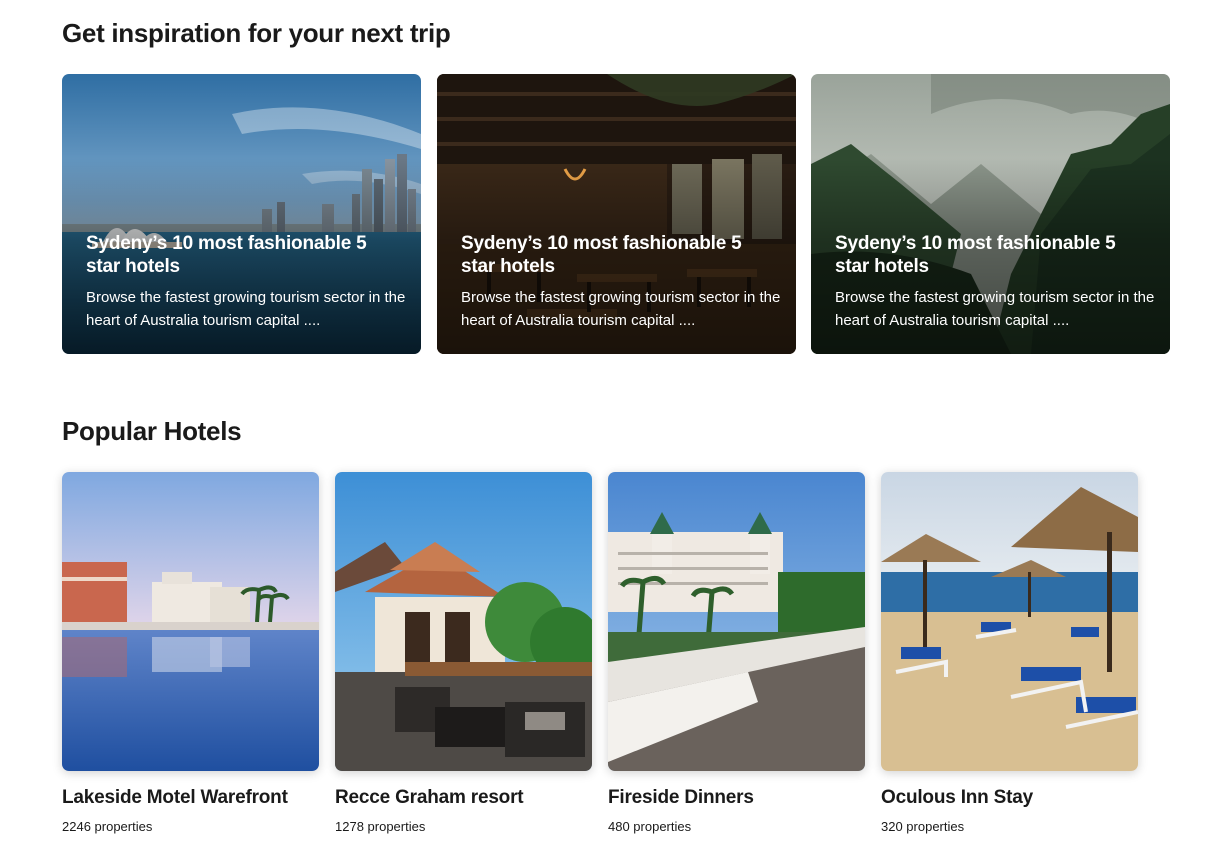 This screenshot has height=850, width=1221. I want to click on hotel-card-lakeside: Lakeside Motel Warefront 2246 properties, so click(190, 653).